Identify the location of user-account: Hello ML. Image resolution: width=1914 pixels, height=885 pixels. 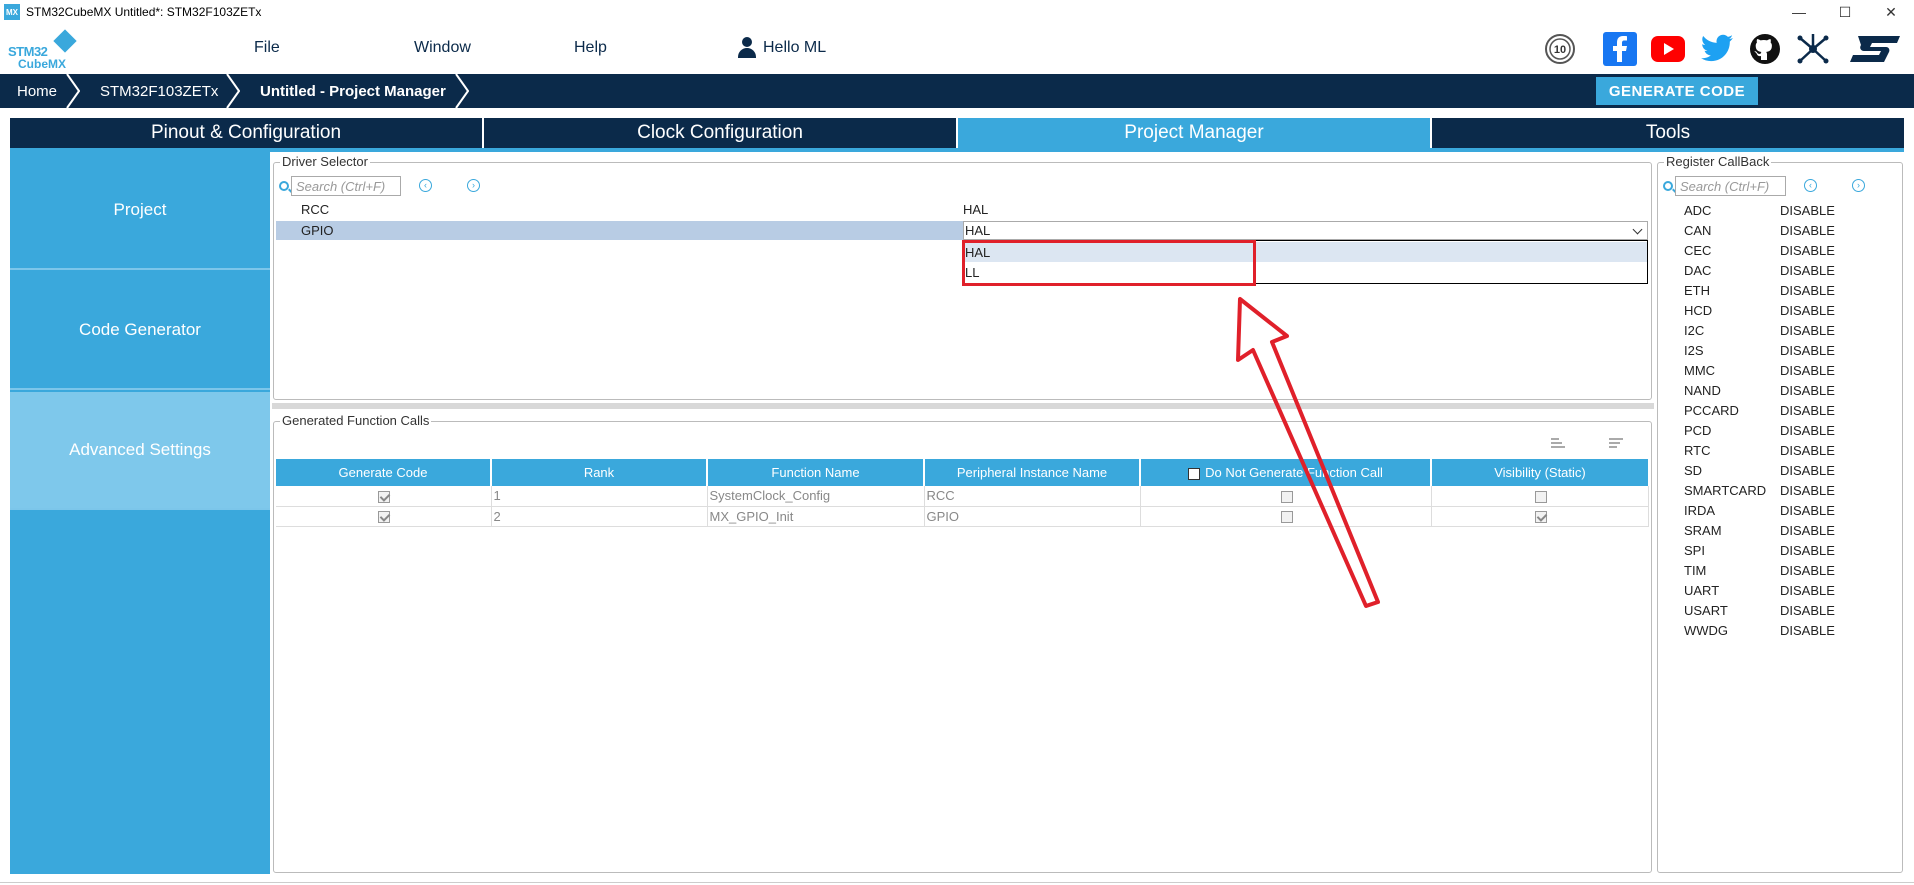
(781, 48).